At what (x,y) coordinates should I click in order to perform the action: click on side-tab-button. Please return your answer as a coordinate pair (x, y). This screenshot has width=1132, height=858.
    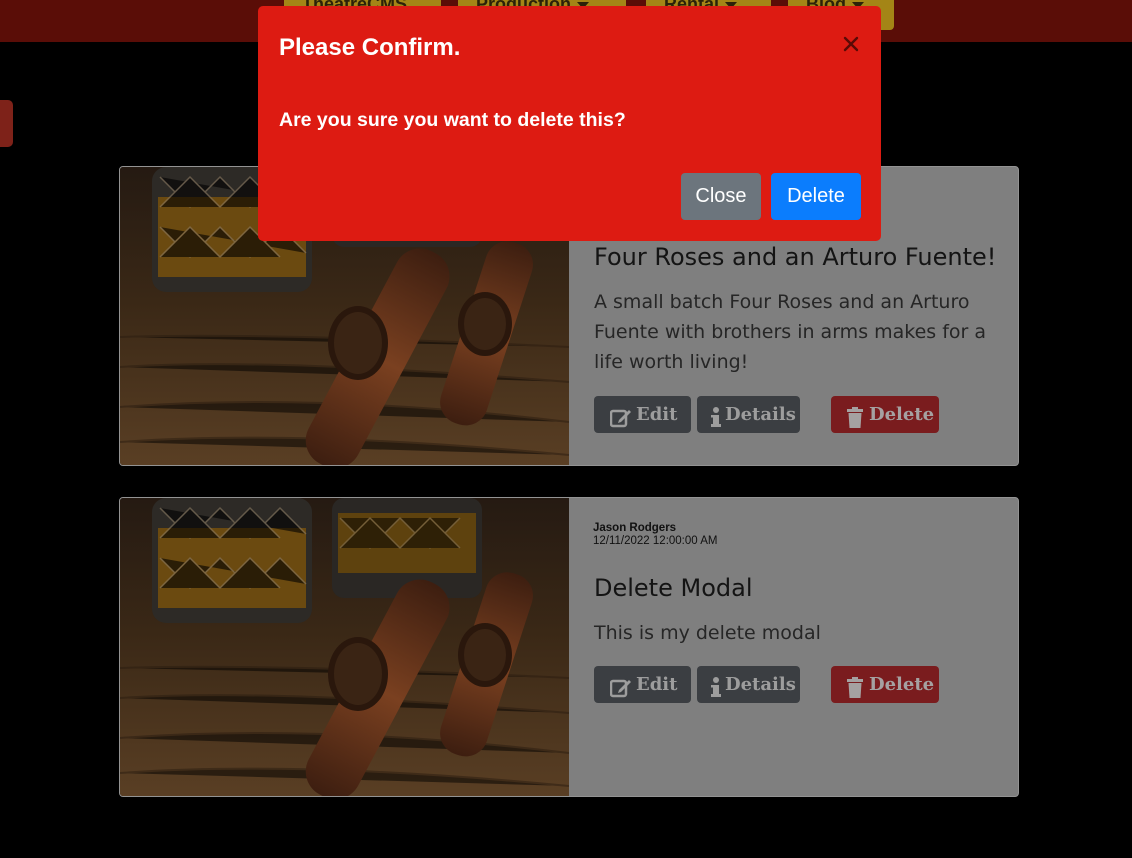
    Looking at the image, I should click on (6, 123).